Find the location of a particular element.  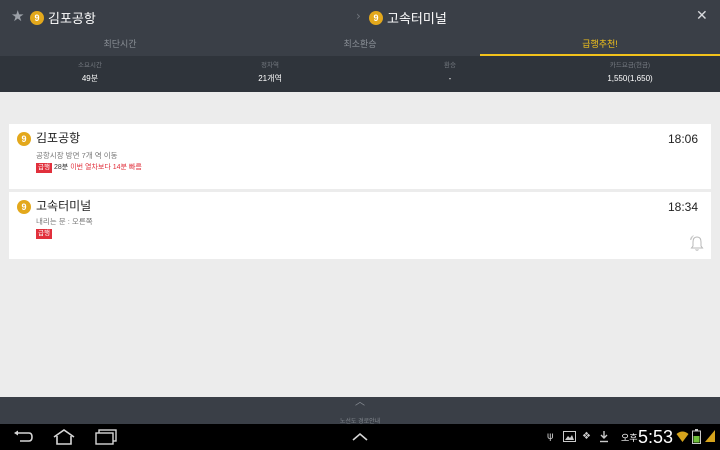

summary-label: 카드요금(현금) is located at coordinates (630, 65).